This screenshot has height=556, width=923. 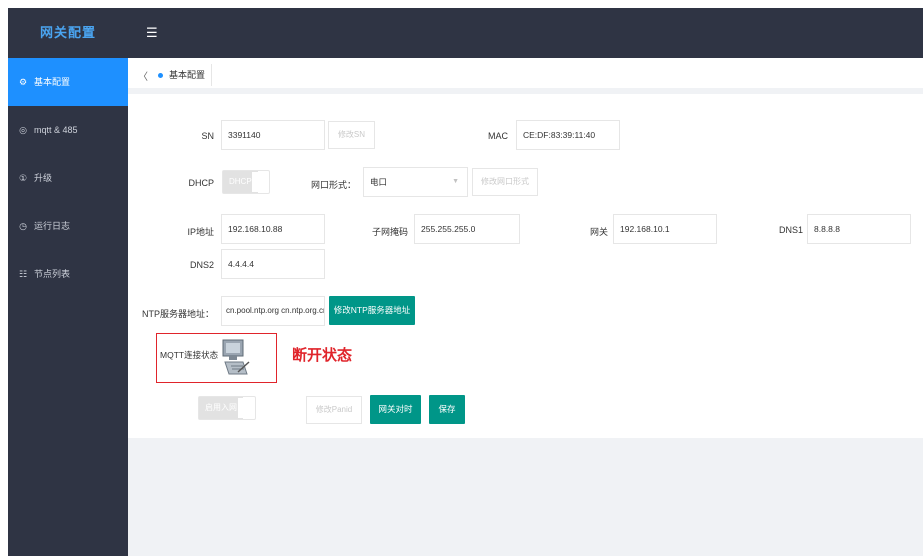 I want to click on sidebar-item-label: 节点列表, so click(x=52, y=274).